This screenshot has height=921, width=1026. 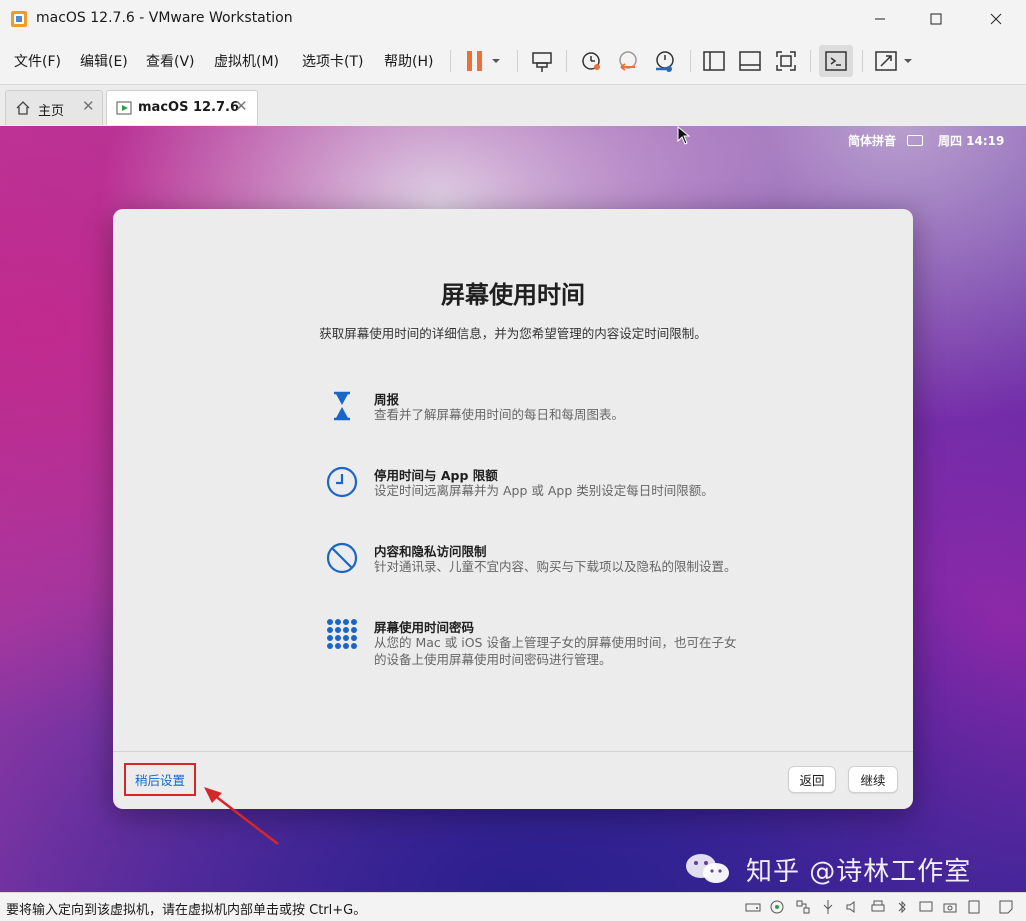 What do you see at coordinates (189, 107) in the screenshot?
I see `tab-macos-label: macOS 12.7.6` at bounding box center [189, 107].